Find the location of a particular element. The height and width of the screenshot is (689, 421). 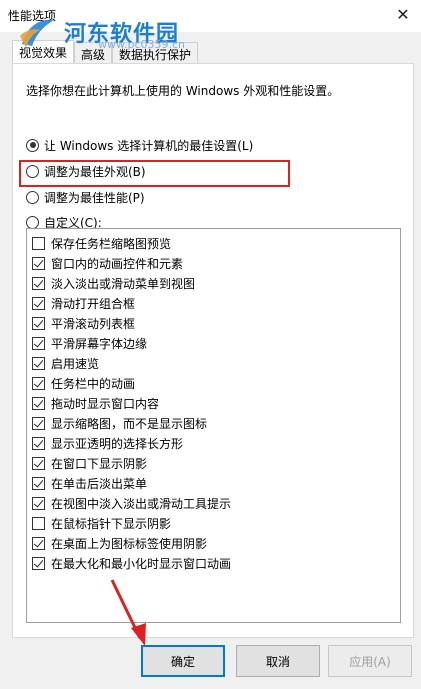

effect-item: 在视图中淡入淡出或滑动工具提示 is located at coordinates (131, 503).